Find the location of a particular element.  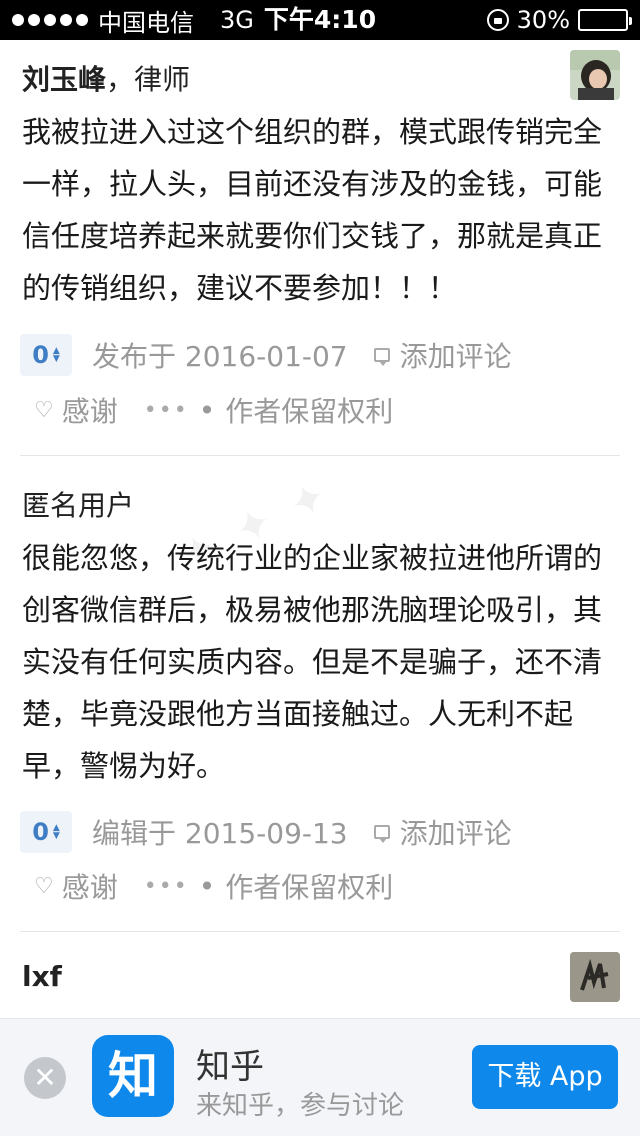

status-right: 30% is located at coordinates (559, 20).